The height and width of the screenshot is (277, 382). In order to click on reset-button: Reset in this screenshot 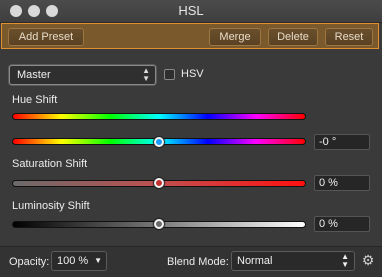, I will do `click(349, 37)`.